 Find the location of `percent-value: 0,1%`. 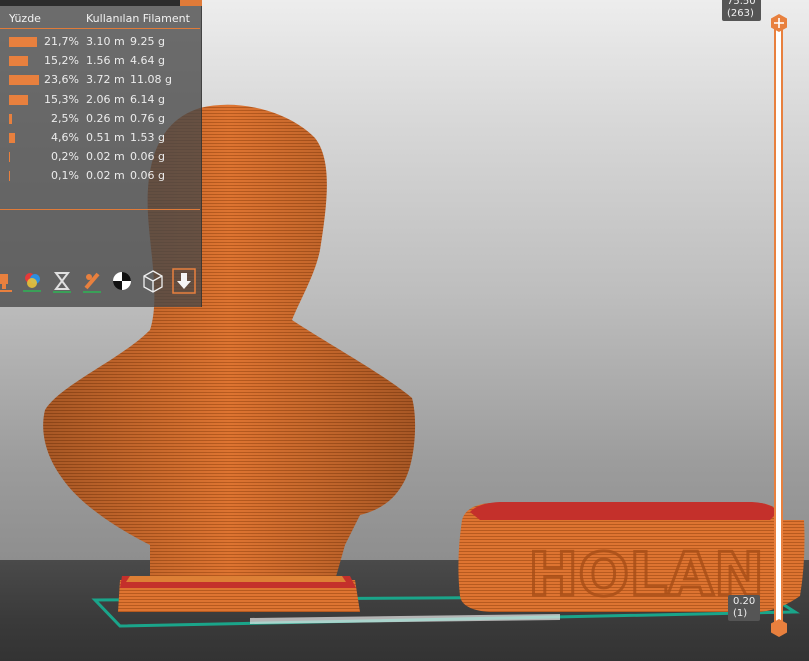

percent-value: 0,1% is located at coordinates (65, 176).